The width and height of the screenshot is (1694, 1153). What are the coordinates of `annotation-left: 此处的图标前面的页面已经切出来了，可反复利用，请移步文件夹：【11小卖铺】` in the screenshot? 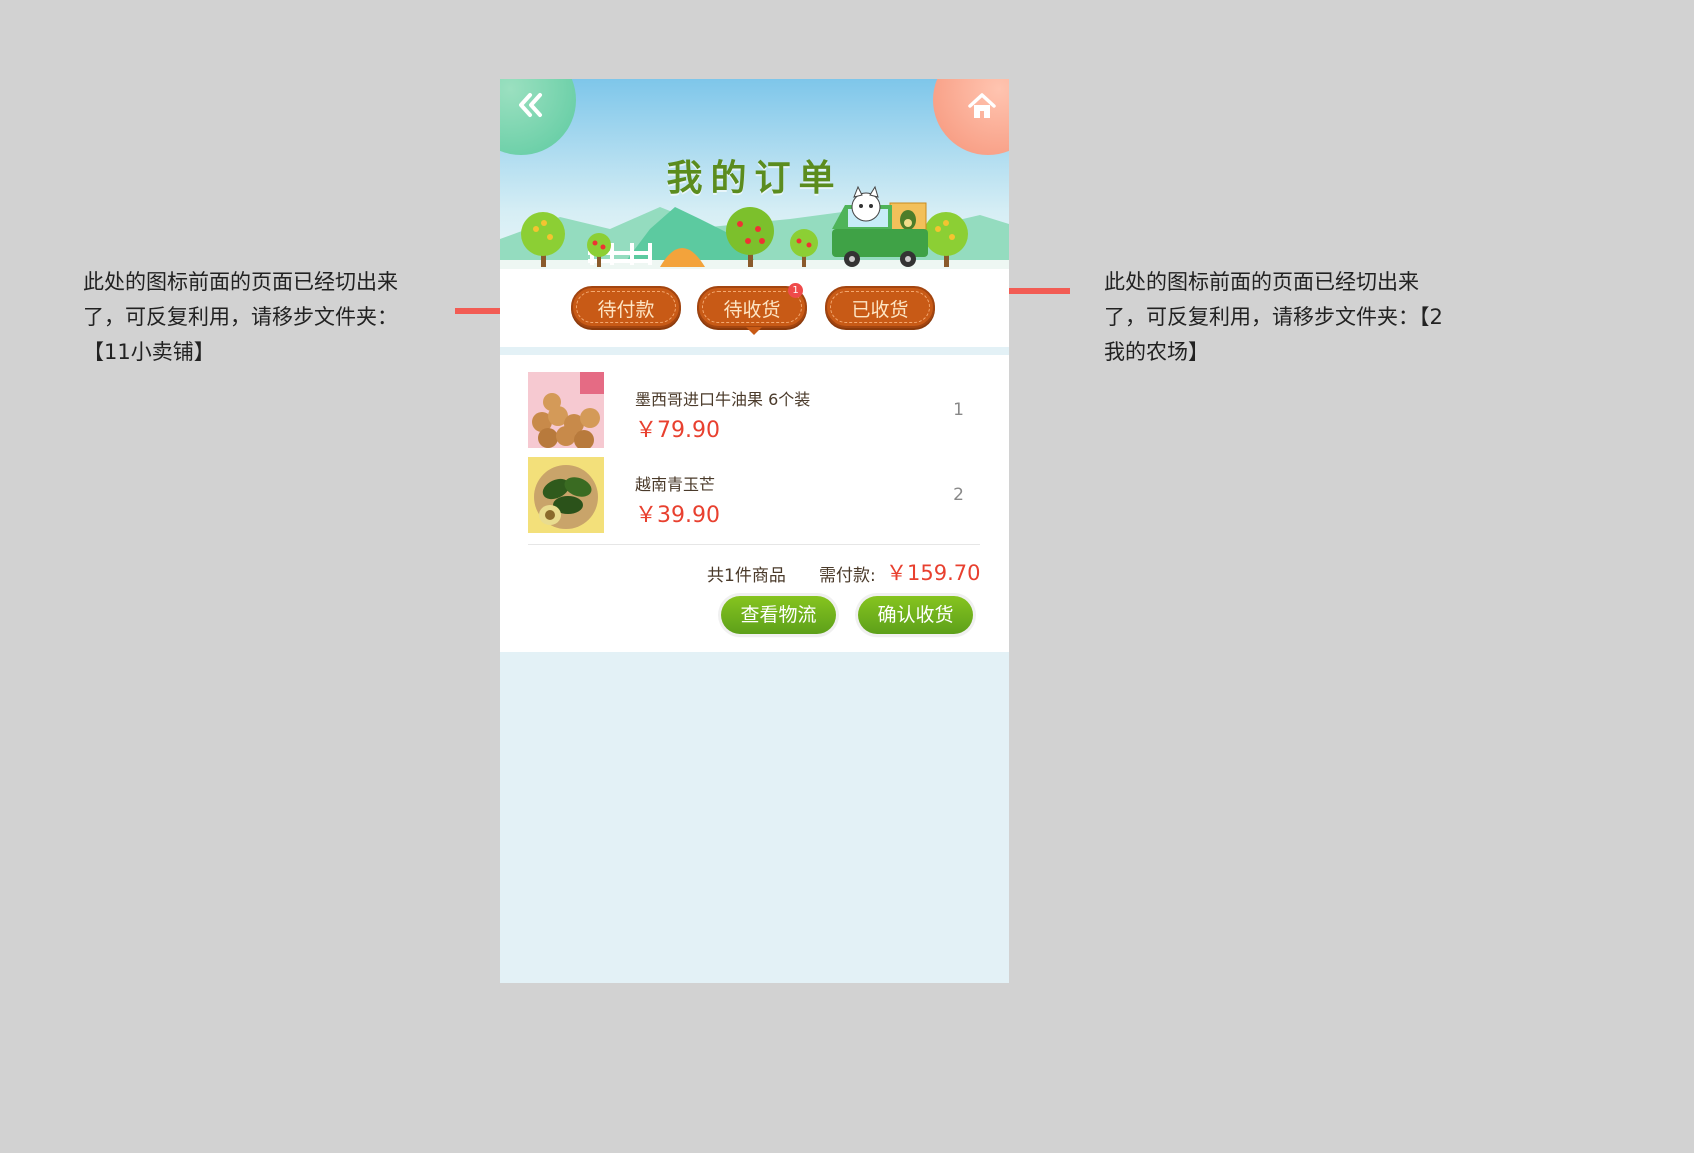 It's located at (240, 317).